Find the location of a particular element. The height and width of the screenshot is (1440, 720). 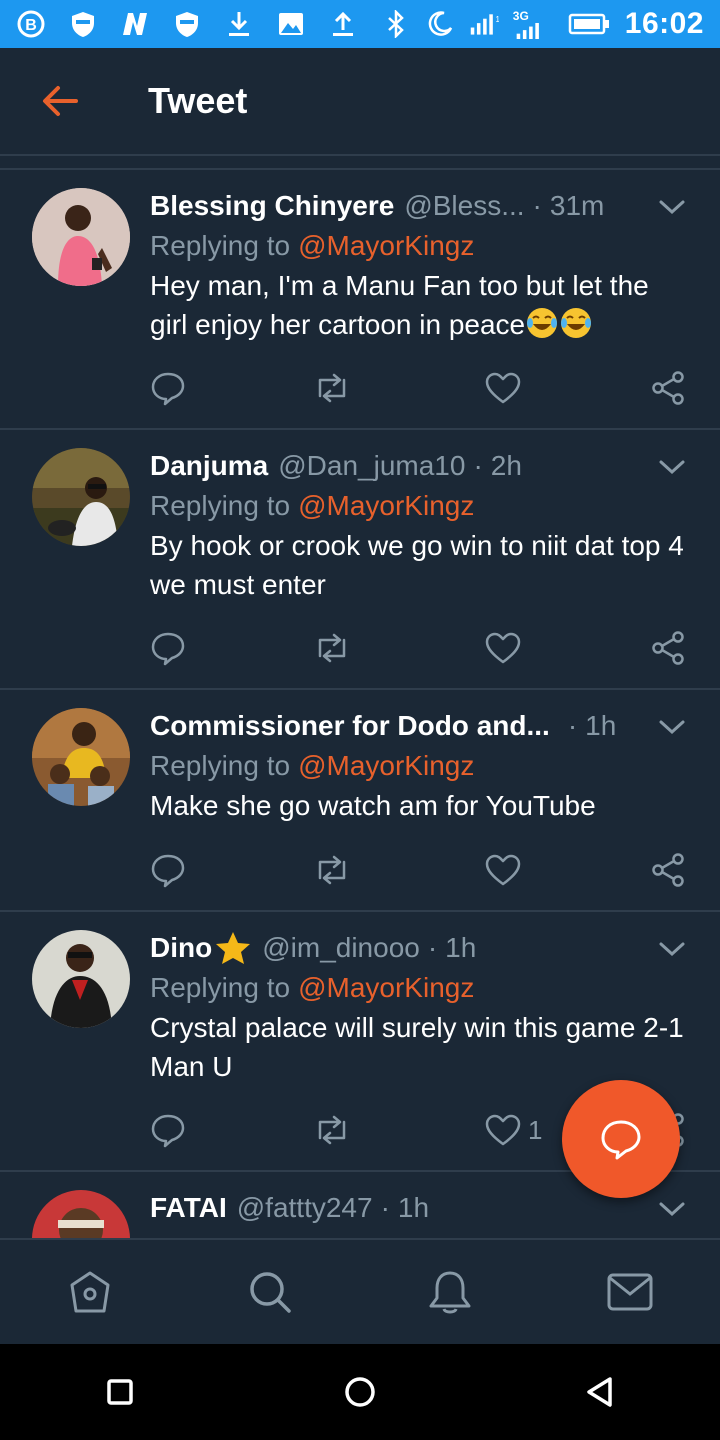

image-icon is located at coordinates (291, 24).